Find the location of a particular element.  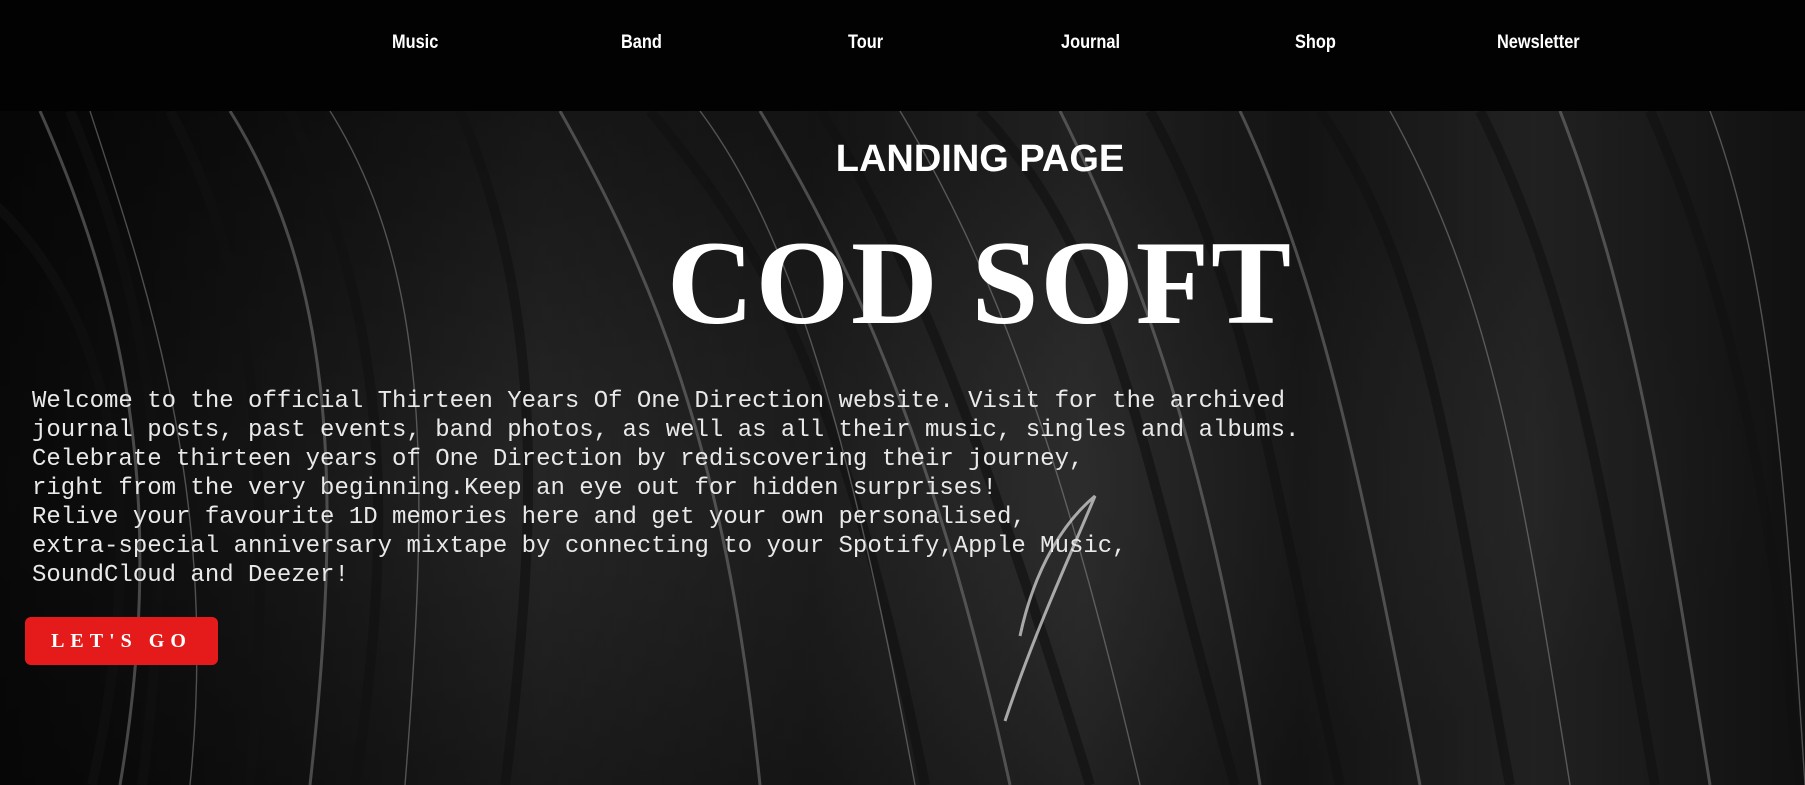

brand-title: COD SOFT is located at coordinates (980, 282).